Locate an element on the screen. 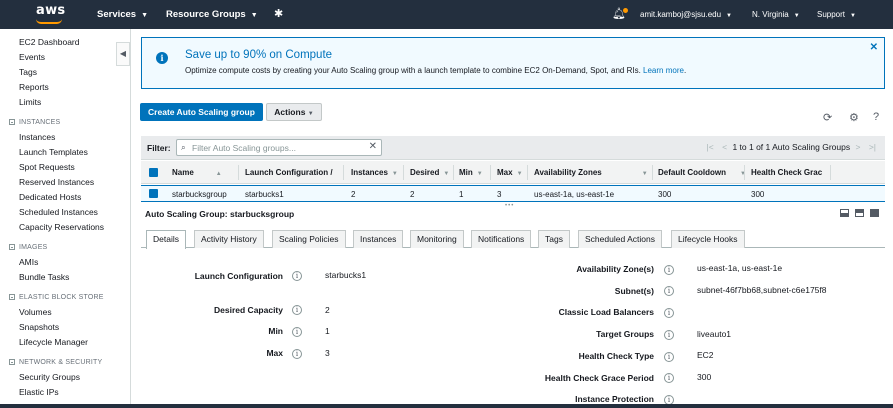 The height and width of the screenshot is (408, 893). sidebar-item-reports: Reports is located at coordinates (34, 87).